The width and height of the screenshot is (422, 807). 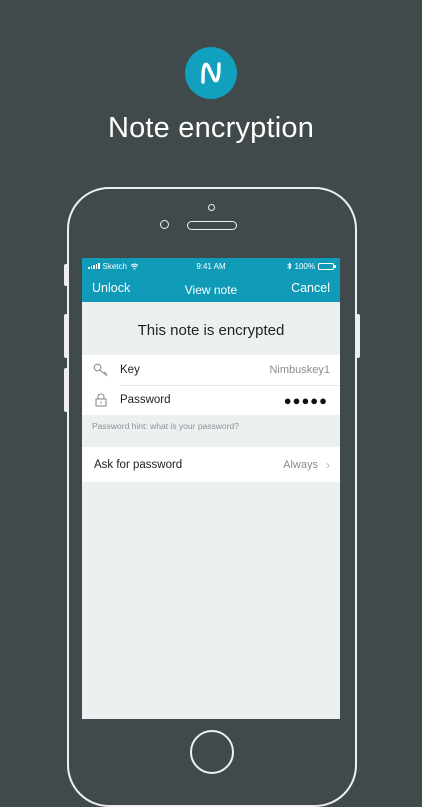 I want to click on volume-up-button, so click(x=66, y=336).